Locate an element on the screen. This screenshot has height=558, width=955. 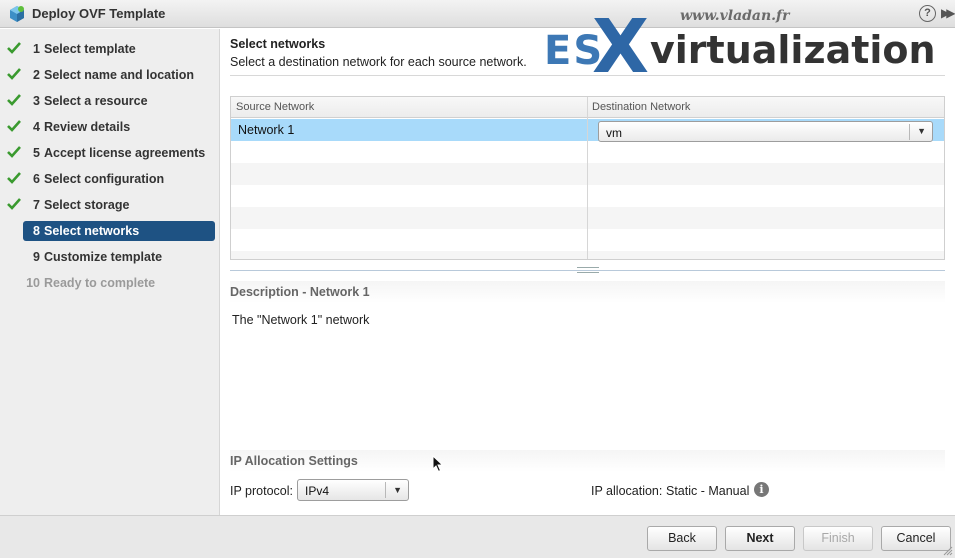
step-select-configuration: 6 Select configuration is located at coordinates (110, 179).